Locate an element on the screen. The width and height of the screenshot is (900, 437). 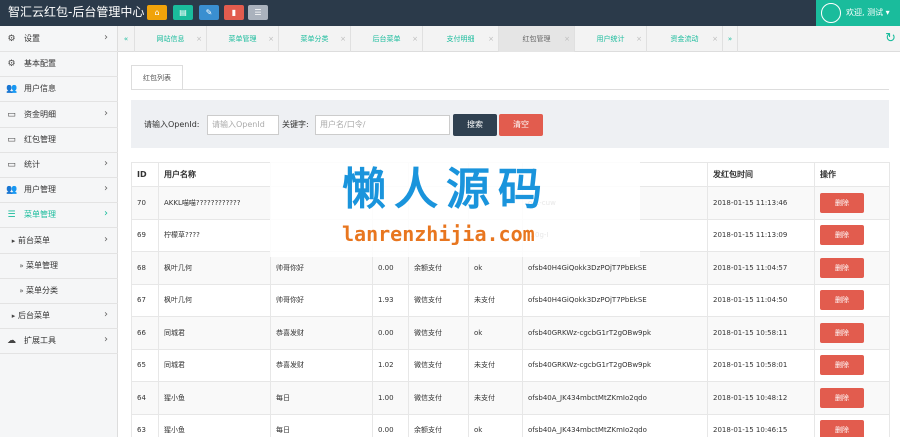
tab-label: 资金流动 is located at coordinates (684, 39).